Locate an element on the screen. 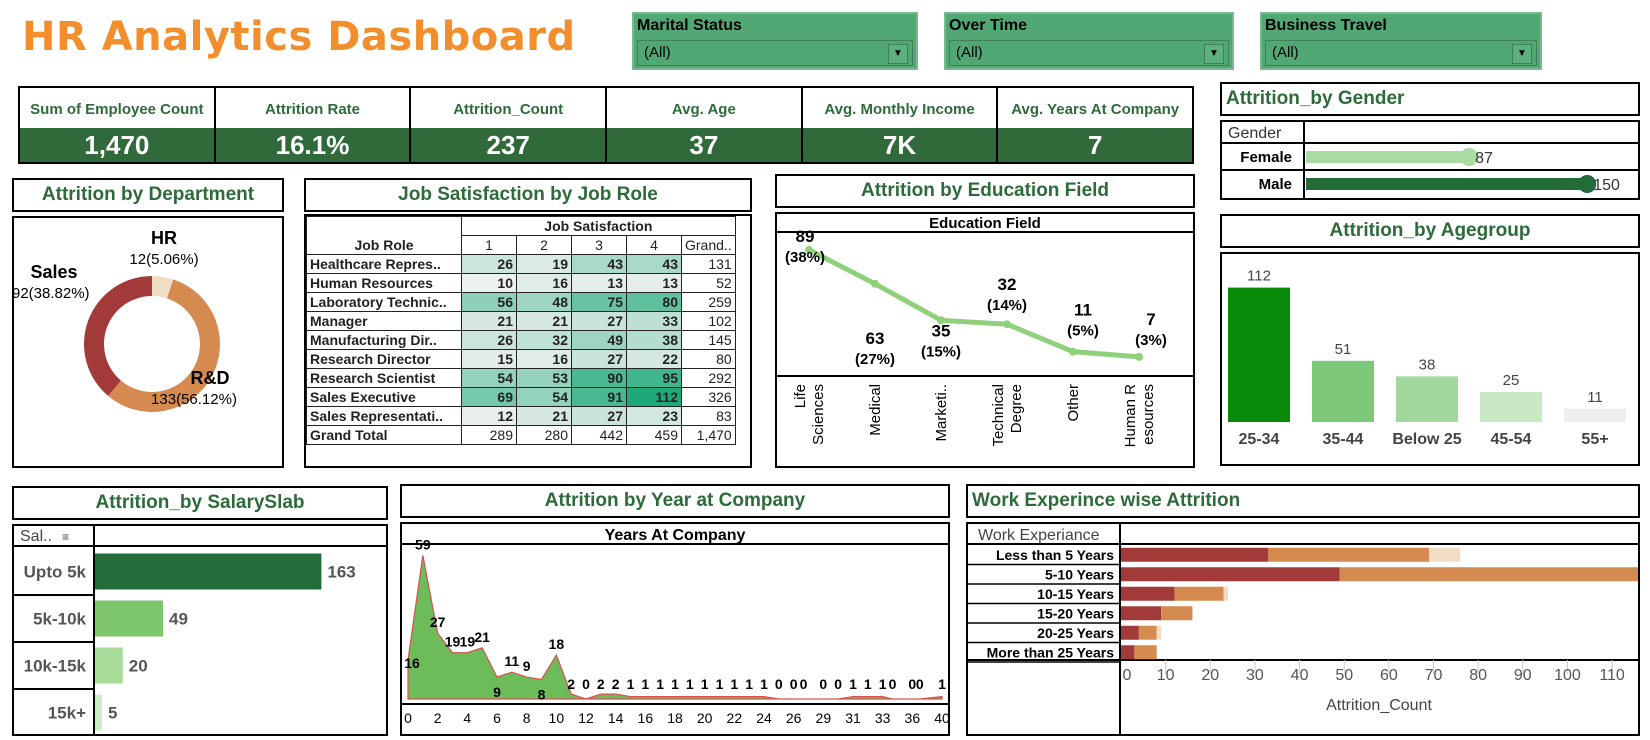 Image resolution: width=1650 pixels, height=740 pixels. salary-header: Sal.. is located at coordinates (36, 536).